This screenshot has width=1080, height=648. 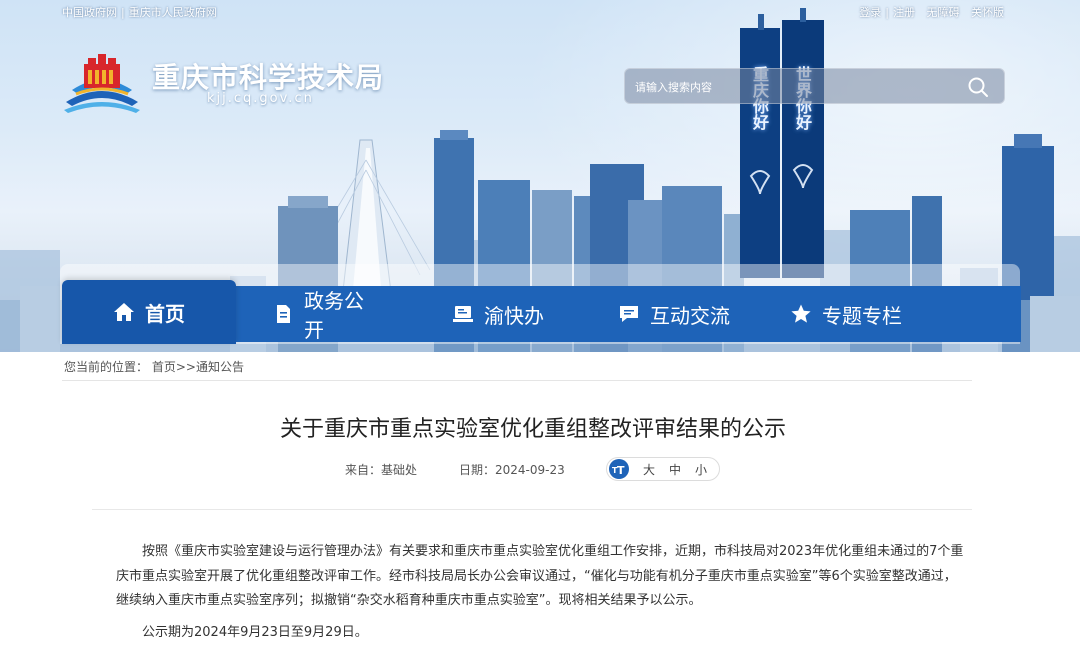 I want to click on search-icon, so click(x=978, y=87).